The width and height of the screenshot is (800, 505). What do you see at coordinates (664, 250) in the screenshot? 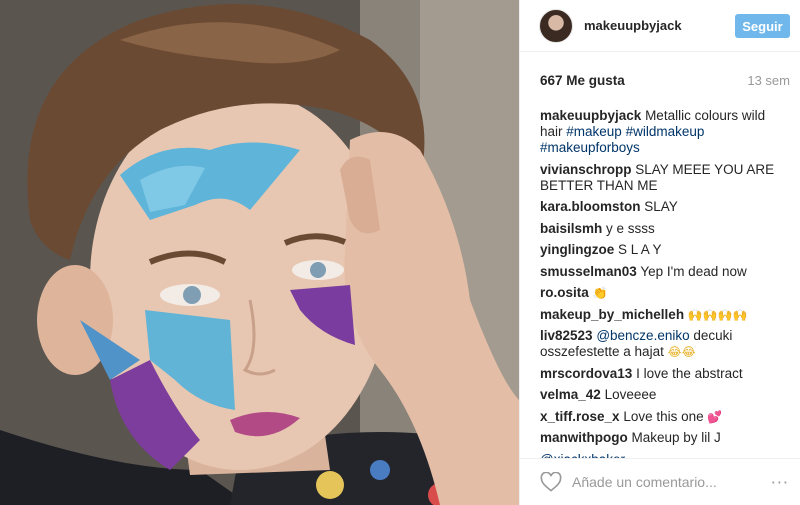
I see `comment-item: yinglingzoe S L A Y` at bounding box center [664, 250].